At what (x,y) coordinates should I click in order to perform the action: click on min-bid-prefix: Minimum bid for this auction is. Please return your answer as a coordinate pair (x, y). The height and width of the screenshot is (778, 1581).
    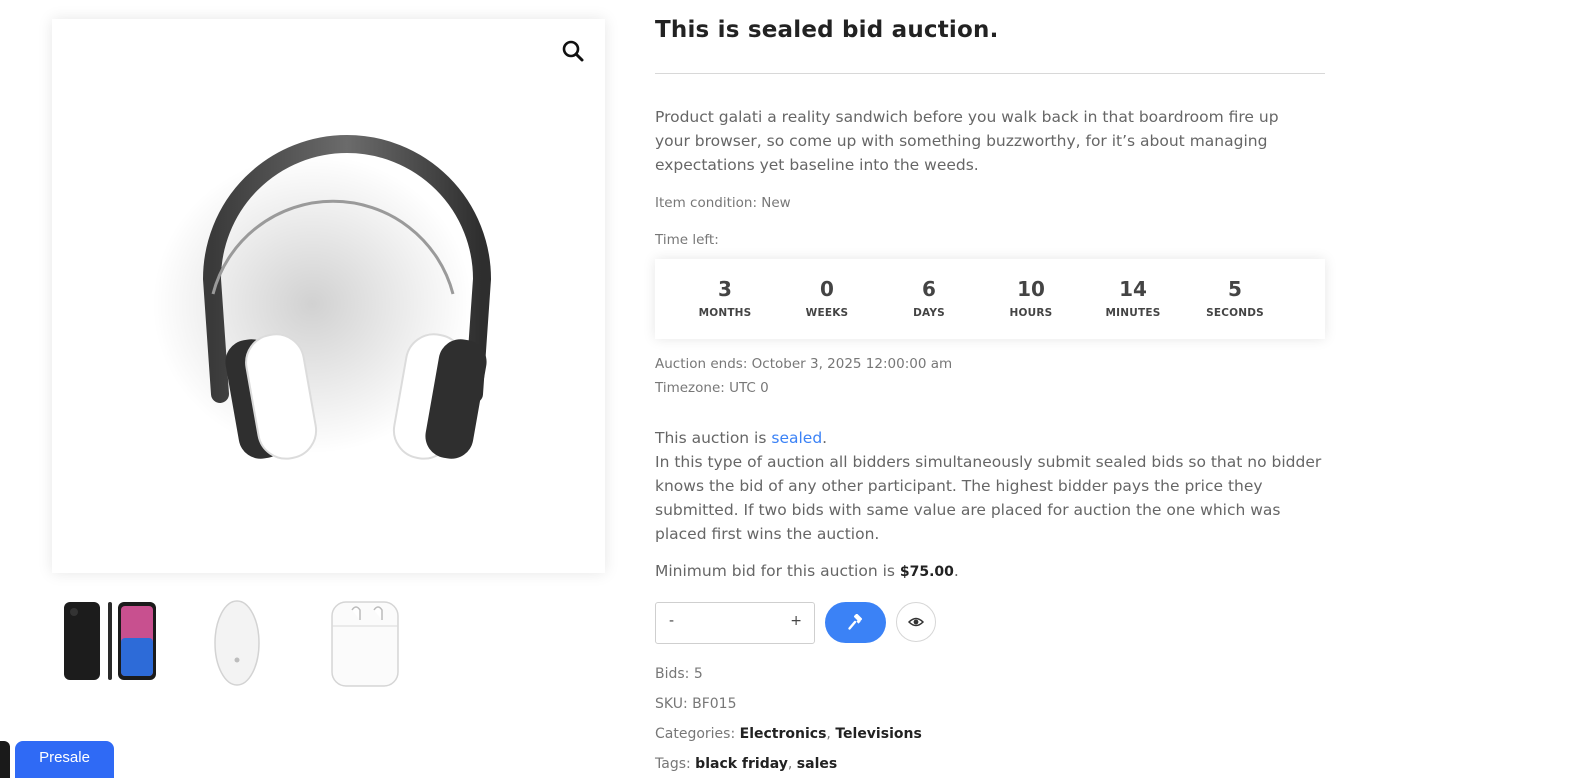
    Looking at the image, I should click on (777, 571).